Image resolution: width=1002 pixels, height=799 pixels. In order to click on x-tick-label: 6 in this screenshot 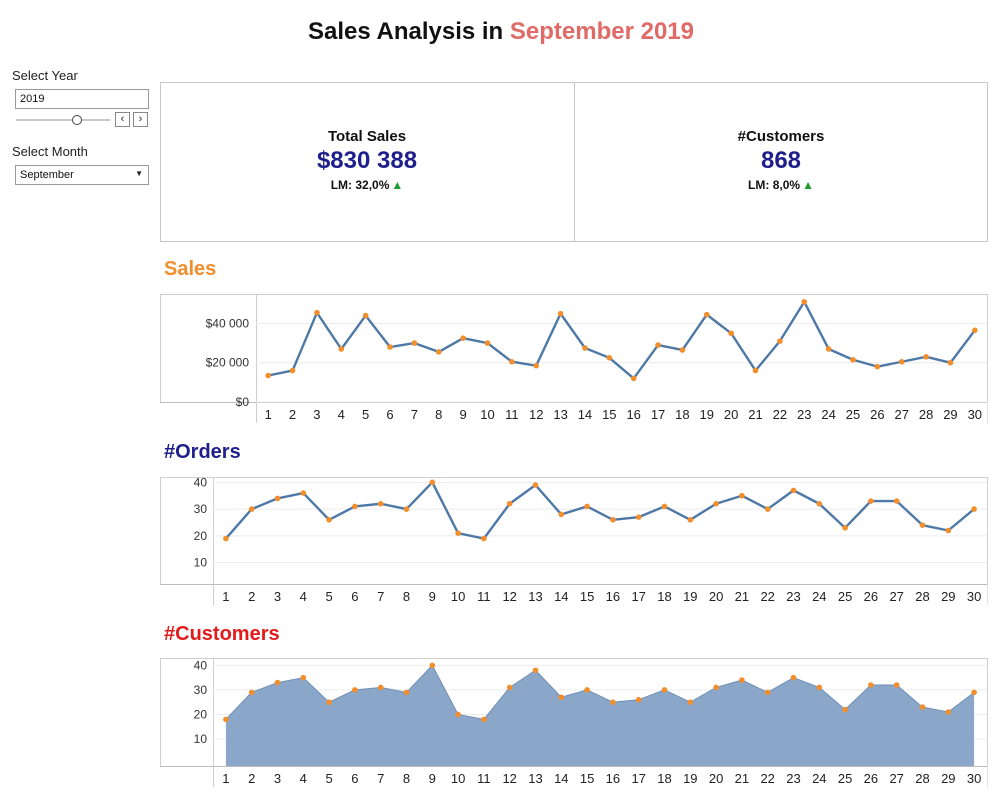, I will do `click(354, 596)`.